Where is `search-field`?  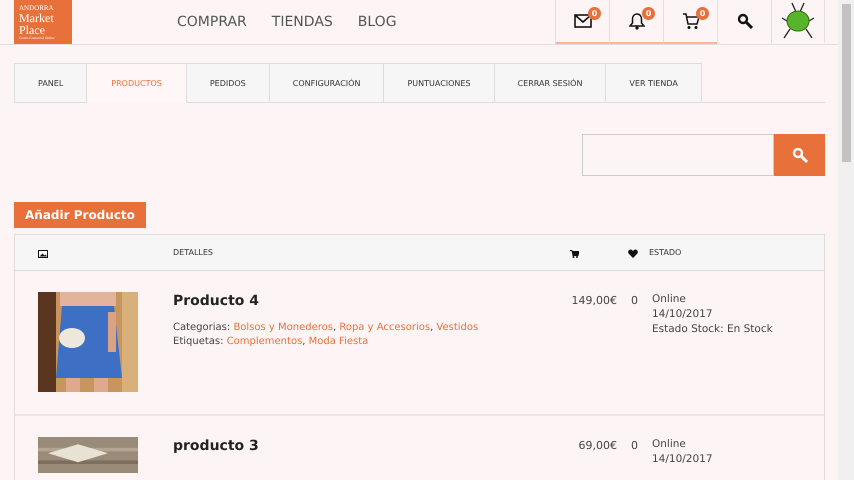
search-field is located at coordinates (678, 155).